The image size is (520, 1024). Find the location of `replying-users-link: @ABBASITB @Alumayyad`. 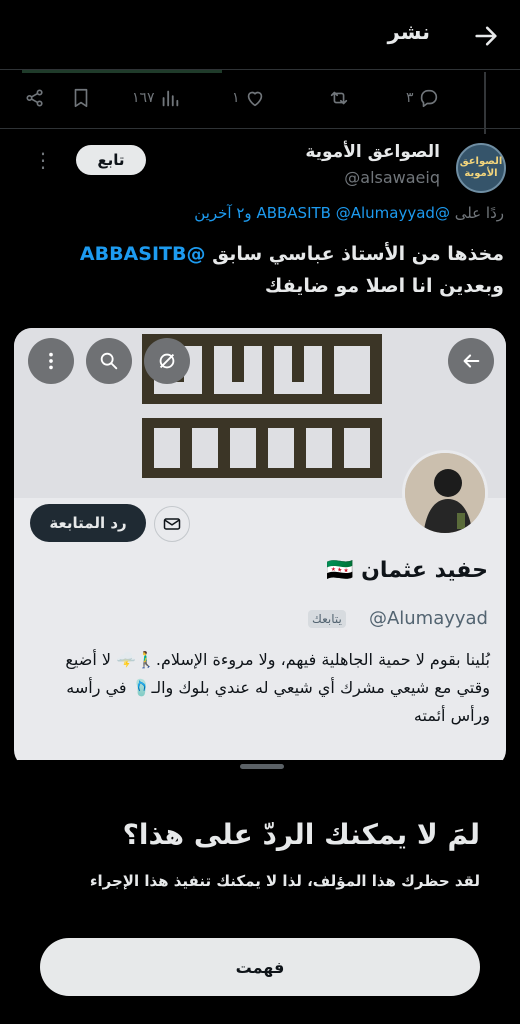

replying-users-link: @ABBASITB @Alumayyad is located at coordinates (352, 213).